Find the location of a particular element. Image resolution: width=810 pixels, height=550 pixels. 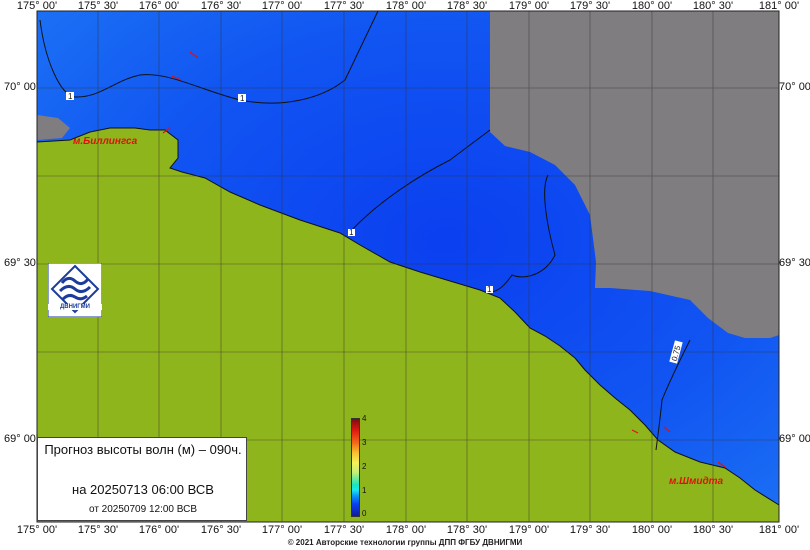

lat-label-left: 69° 30' is located at coordinates (21, 263).